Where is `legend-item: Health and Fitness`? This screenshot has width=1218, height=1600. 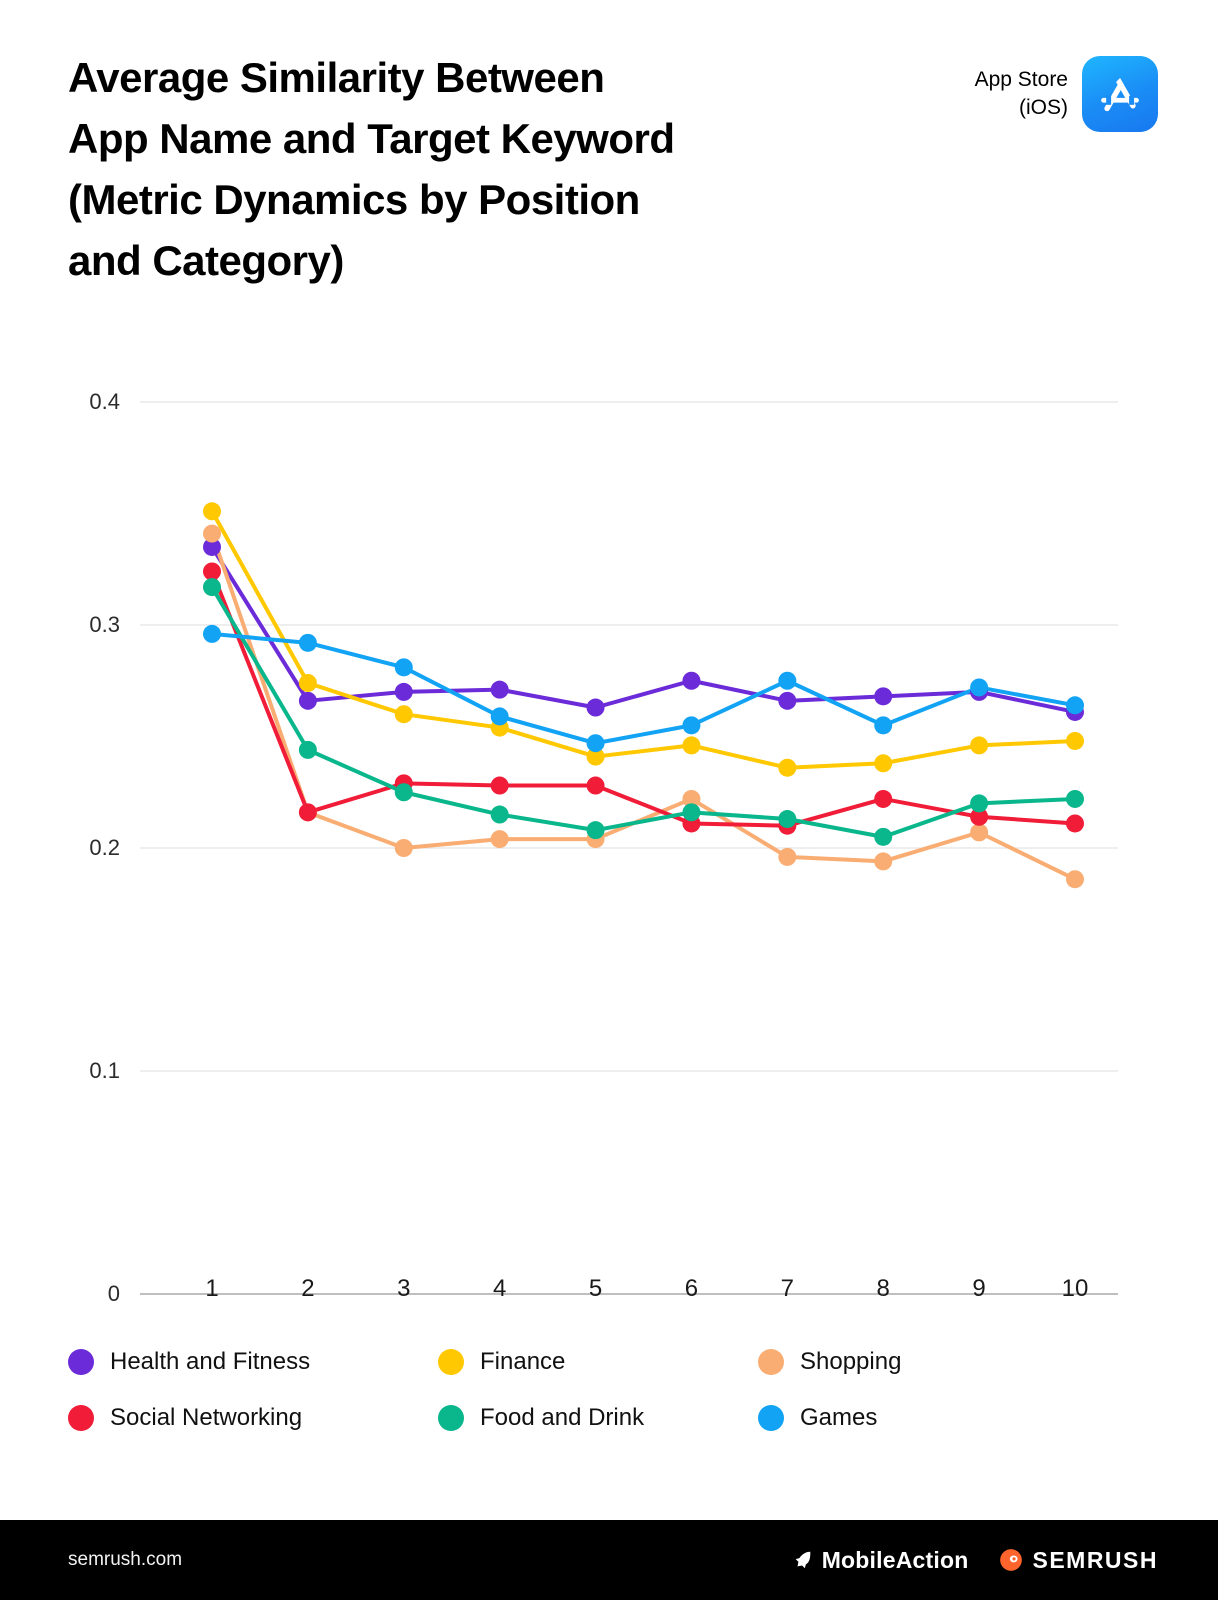 legend-item: Health and Fitness is located at coordinates (253, 1362).